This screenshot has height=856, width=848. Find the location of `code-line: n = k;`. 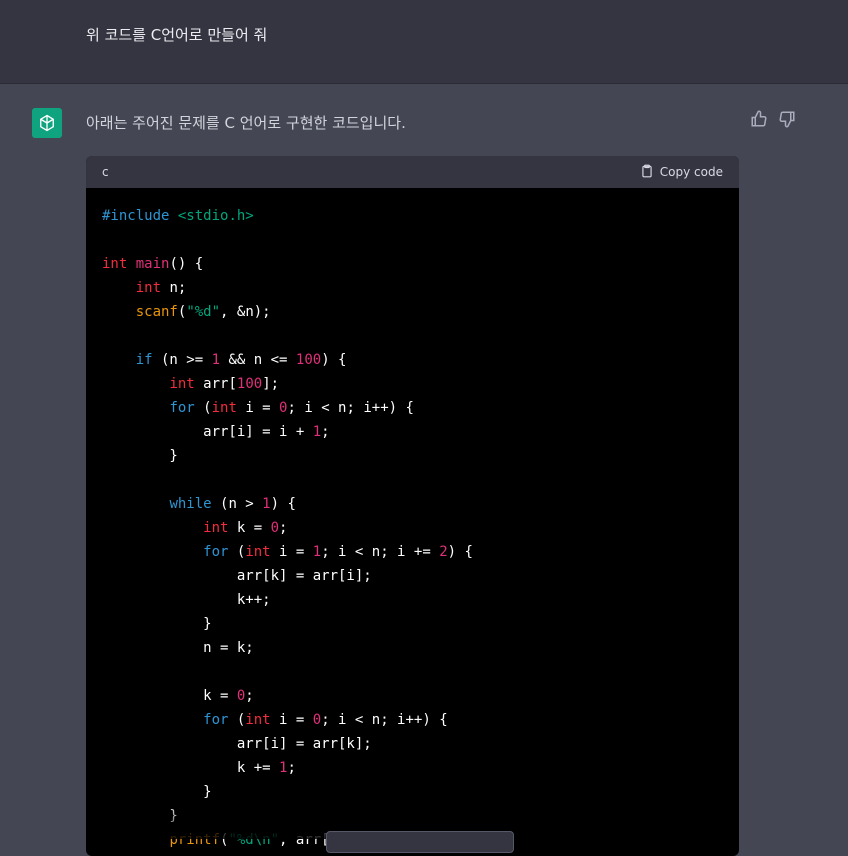

code-line: n = k; is located at coordinates (178, 648).